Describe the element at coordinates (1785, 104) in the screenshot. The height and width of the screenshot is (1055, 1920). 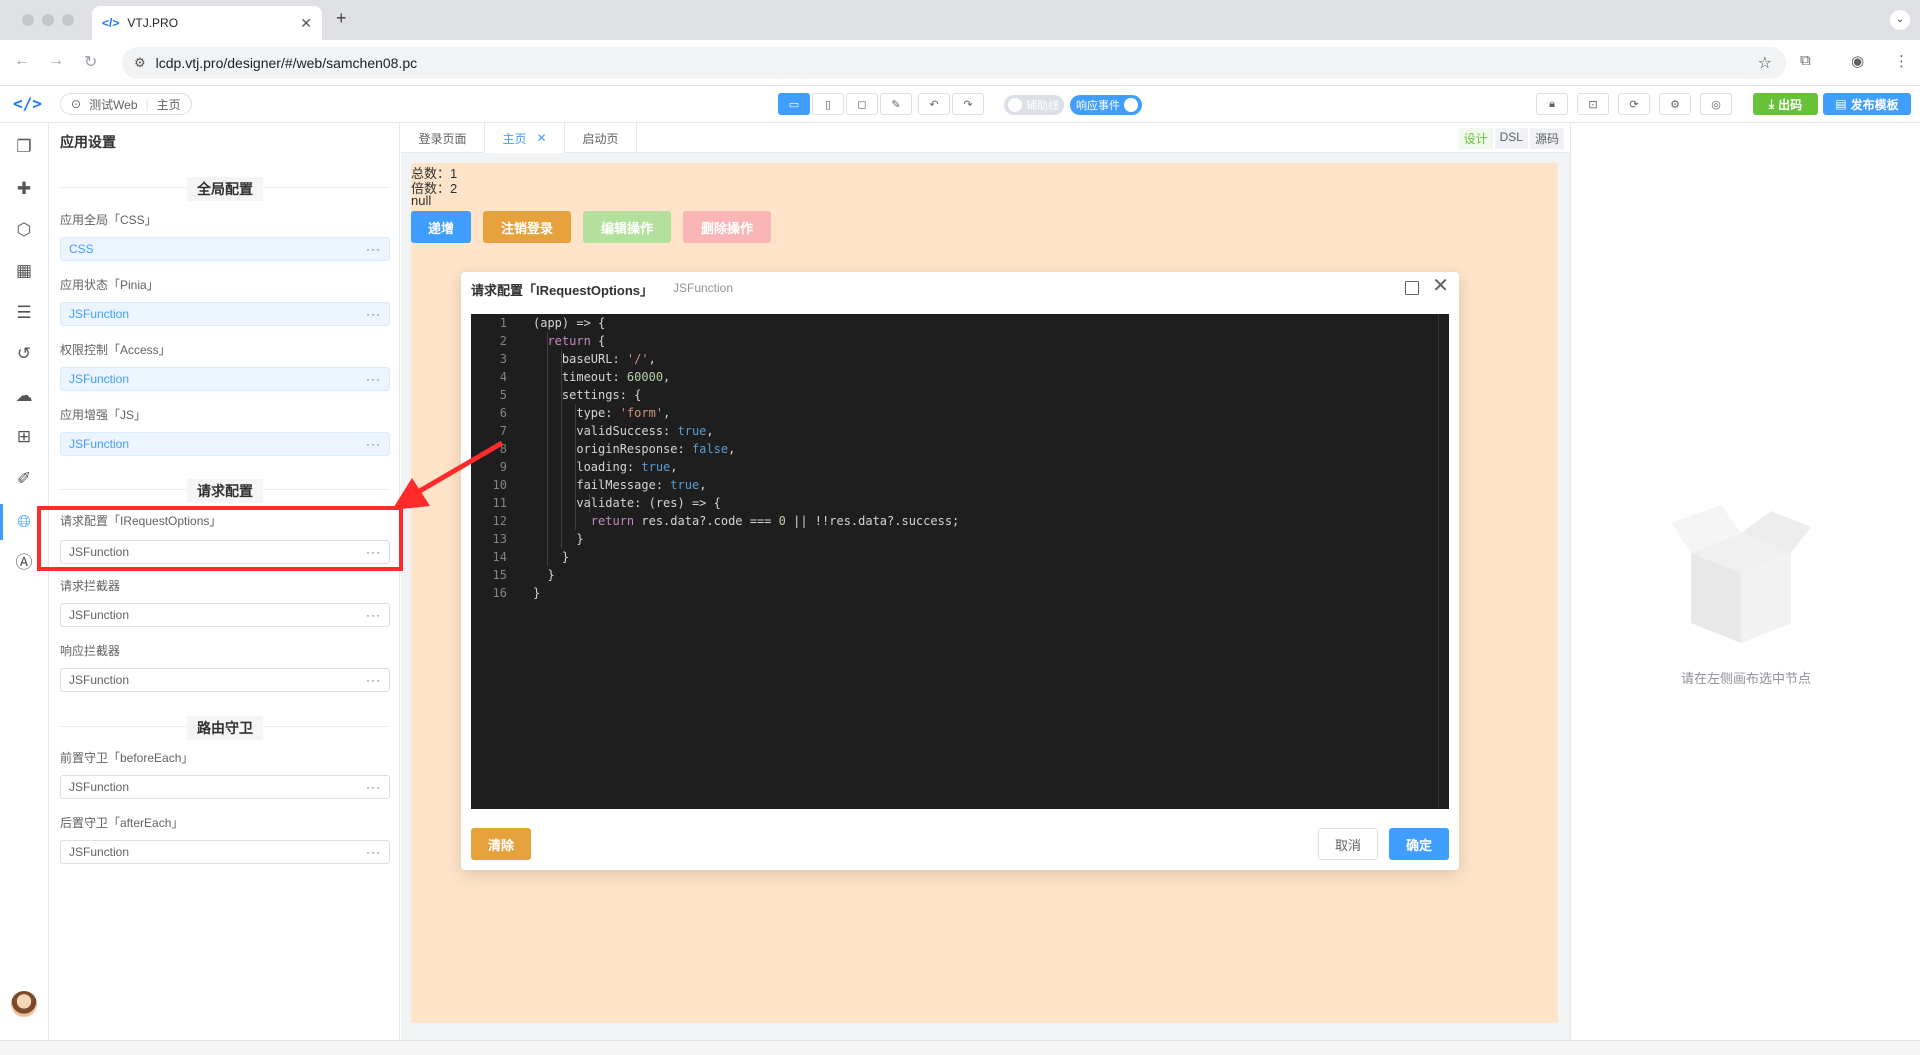
I see `export-code-button: ⤓ 出码` at that location.